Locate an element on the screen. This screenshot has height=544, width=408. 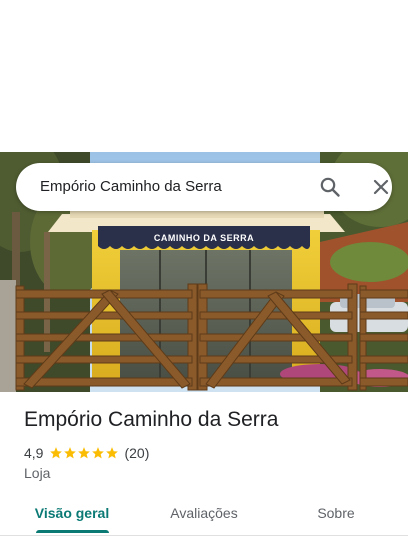
rating-row: 4,9 (20) is located at coordinates (86, 453).